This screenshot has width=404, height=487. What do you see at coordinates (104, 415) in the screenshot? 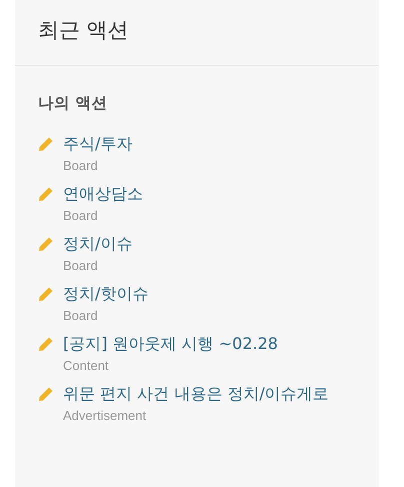
I see `action-type: Advertisement` at bounding box center [104, 415].